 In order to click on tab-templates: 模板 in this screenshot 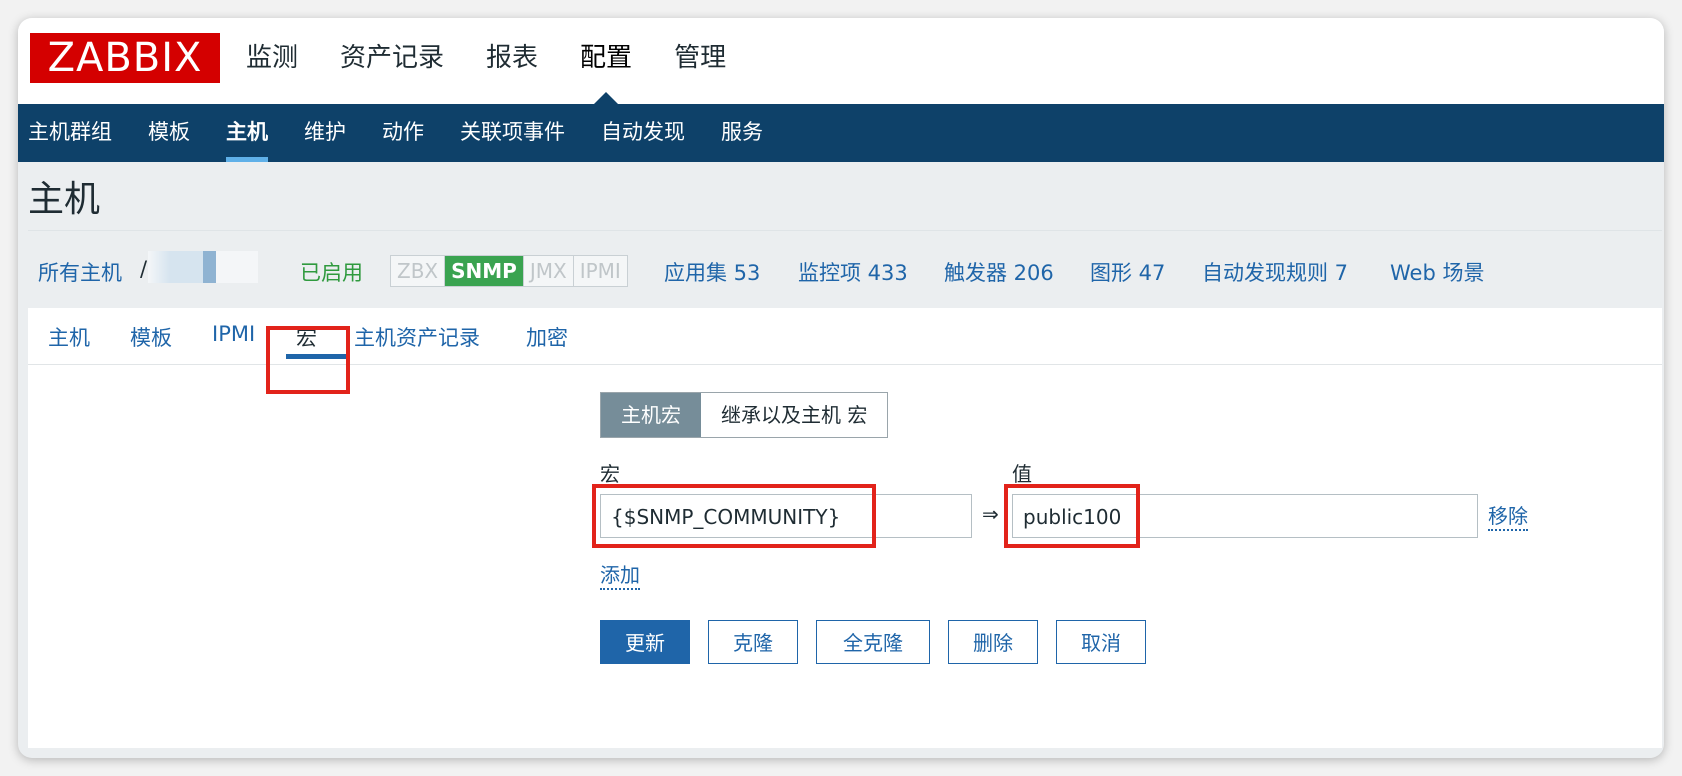, I will do `click(151, 337)`.